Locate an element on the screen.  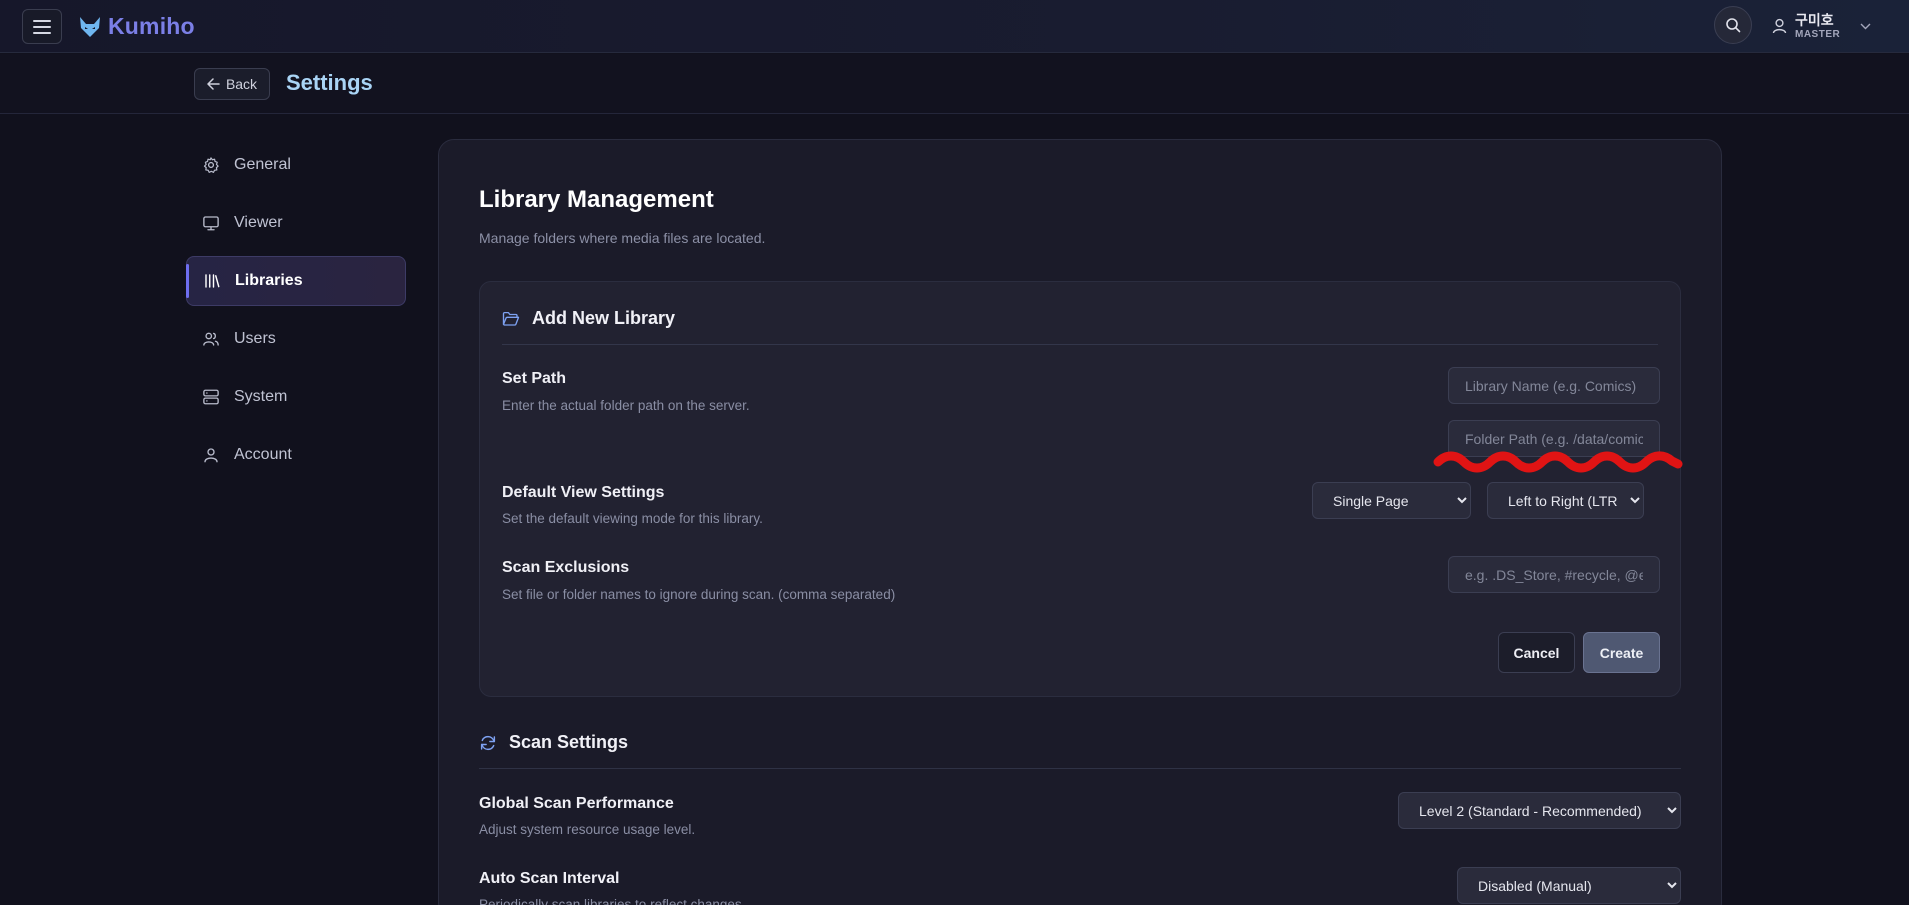
app-logo: Kumiho is located at coordinates (136, 26).